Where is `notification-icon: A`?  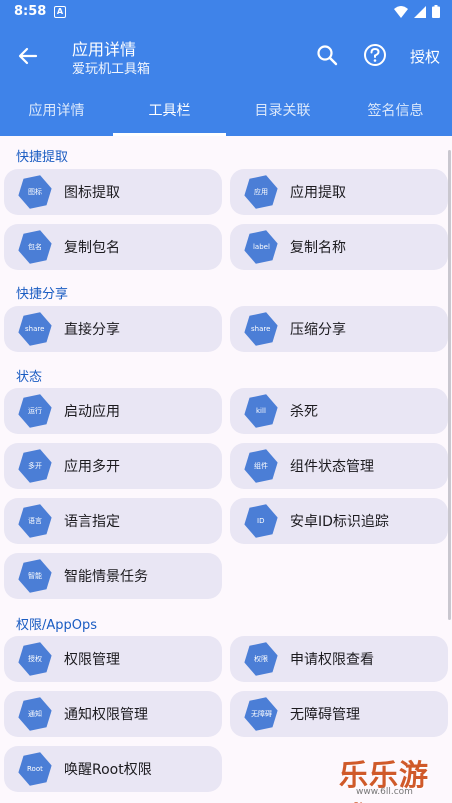
notification-icon: A is located at coordinates (60, 12).